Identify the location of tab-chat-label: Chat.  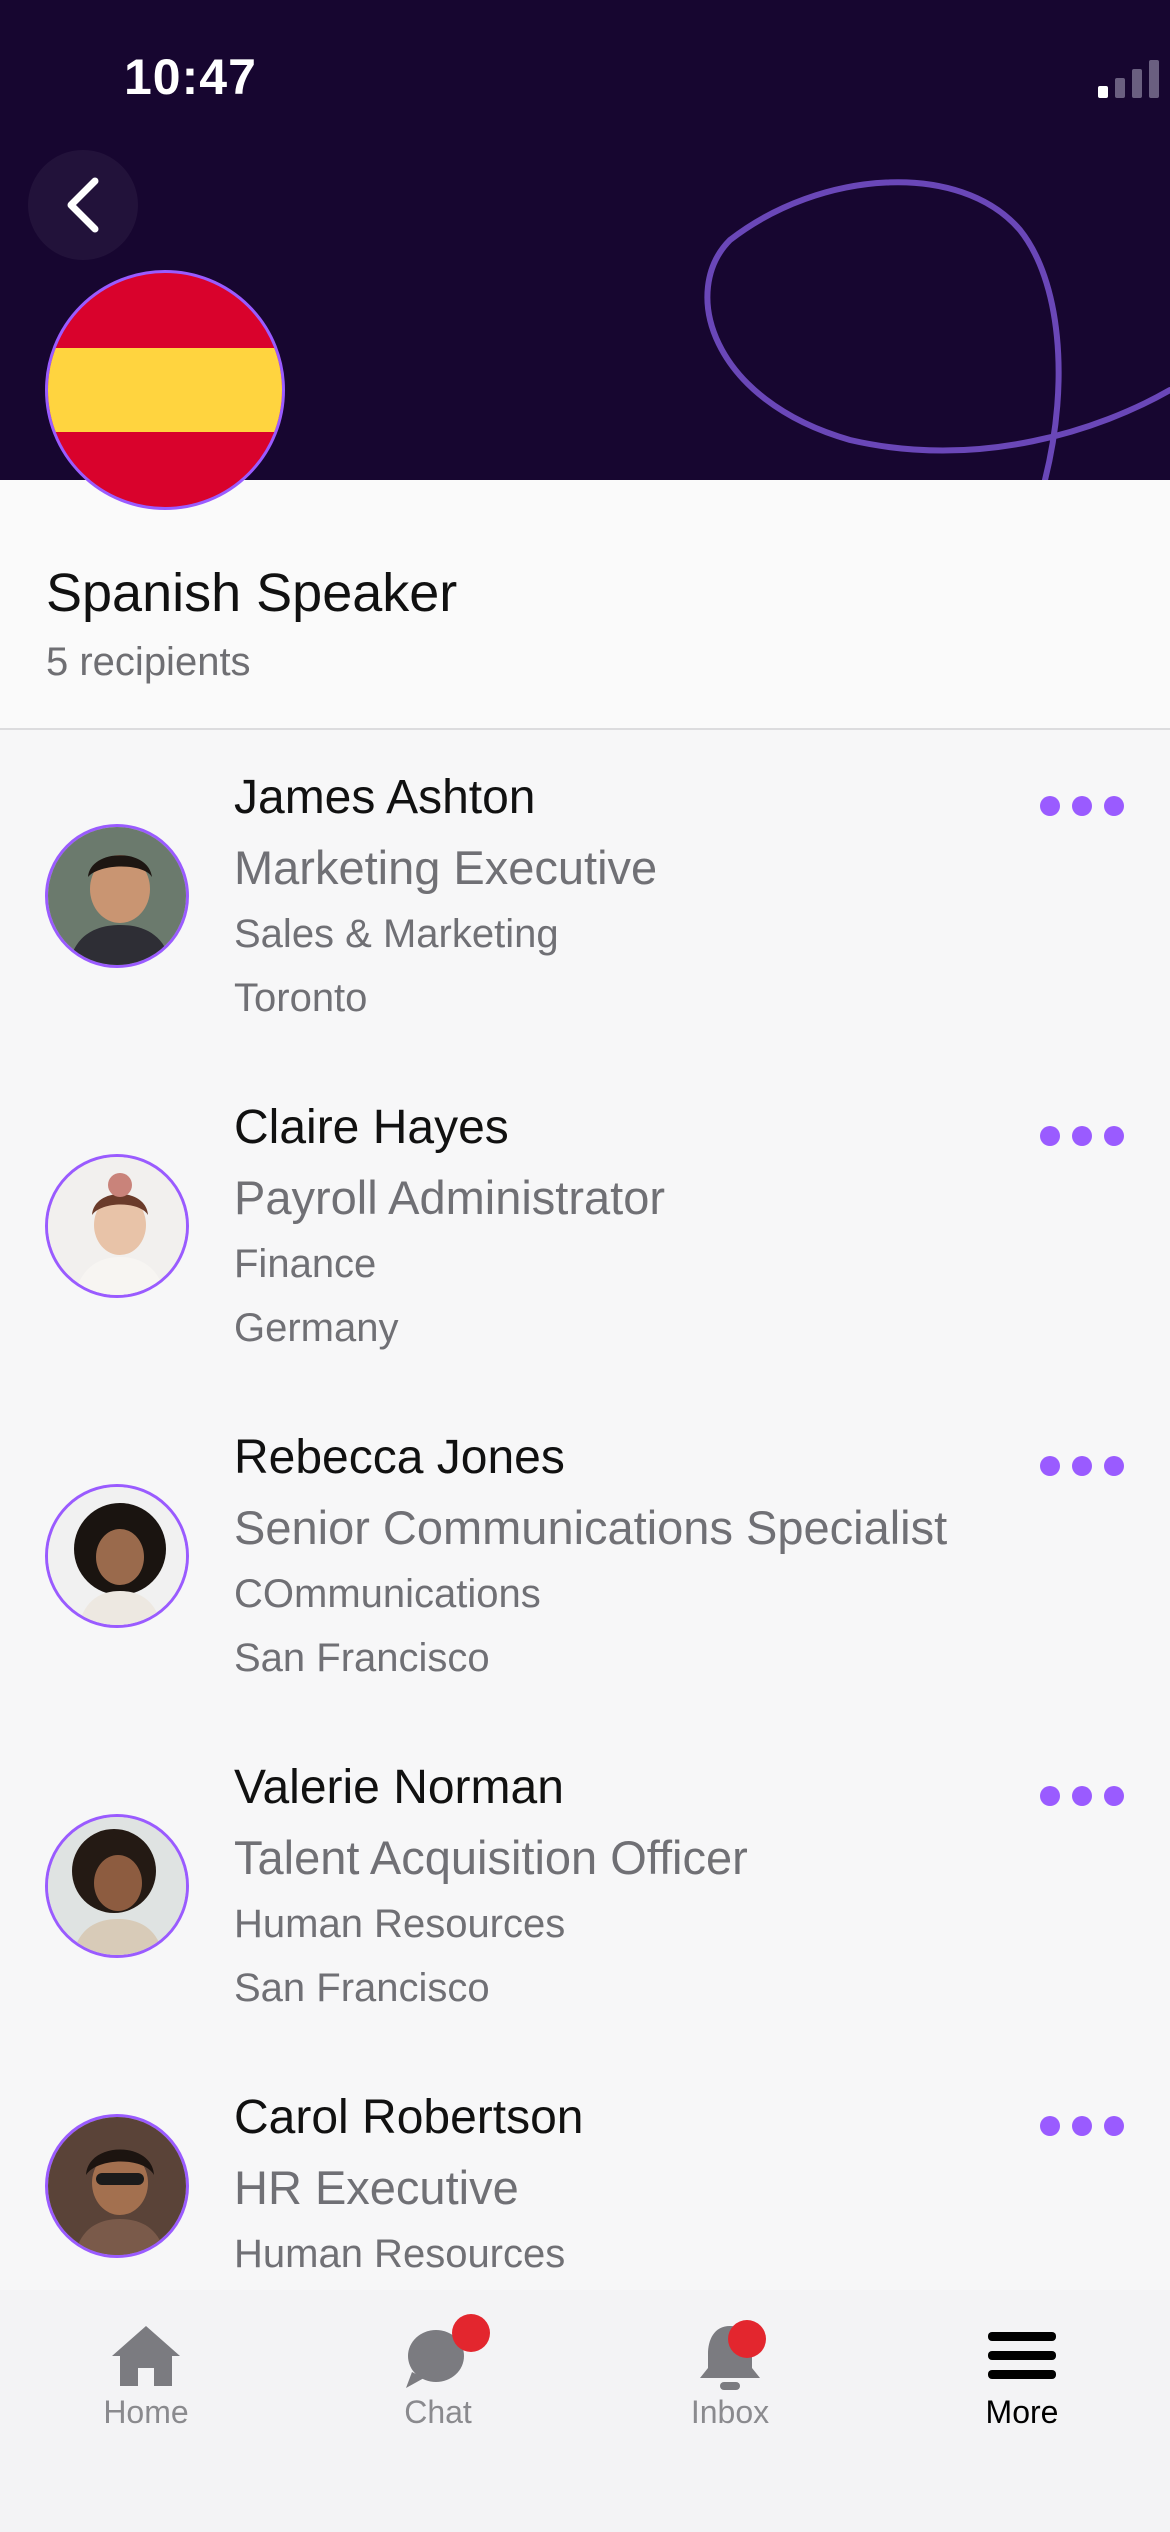
(438, 2412).